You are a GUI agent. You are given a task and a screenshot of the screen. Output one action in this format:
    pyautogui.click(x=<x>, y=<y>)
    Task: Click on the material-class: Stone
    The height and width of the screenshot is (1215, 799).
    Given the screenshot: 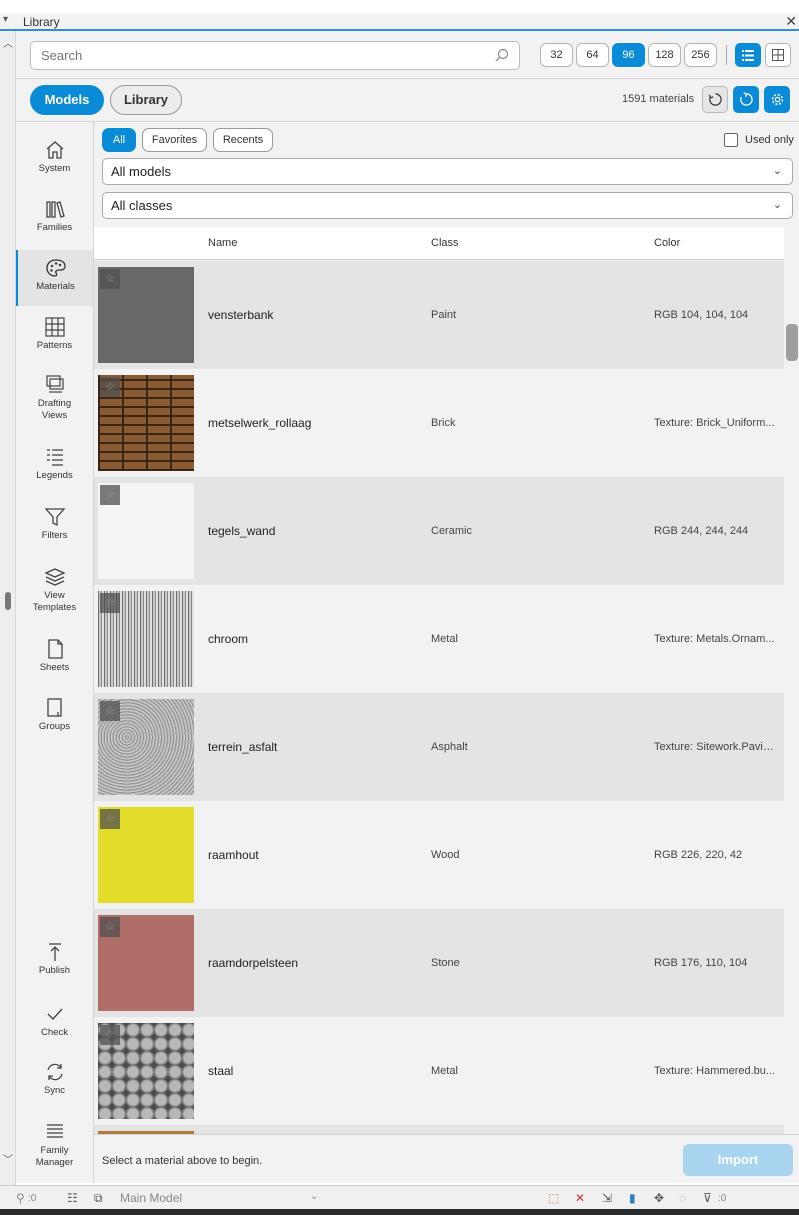 What is the action you would take?
    pyautogui.click(x=445, y=963)
    